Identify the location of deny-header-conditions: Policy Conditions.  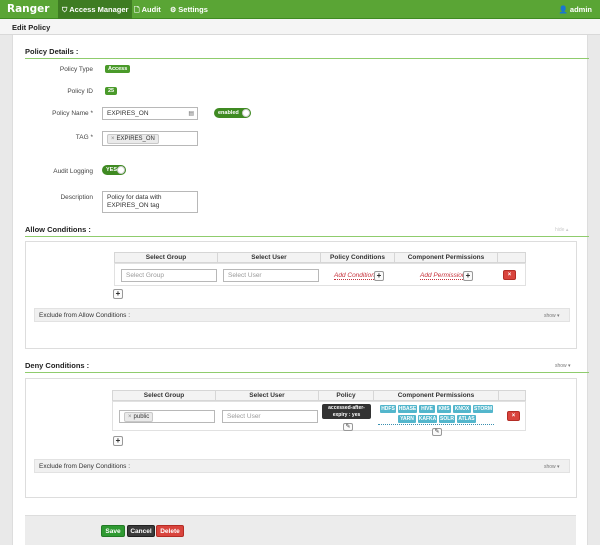
(346, 399).